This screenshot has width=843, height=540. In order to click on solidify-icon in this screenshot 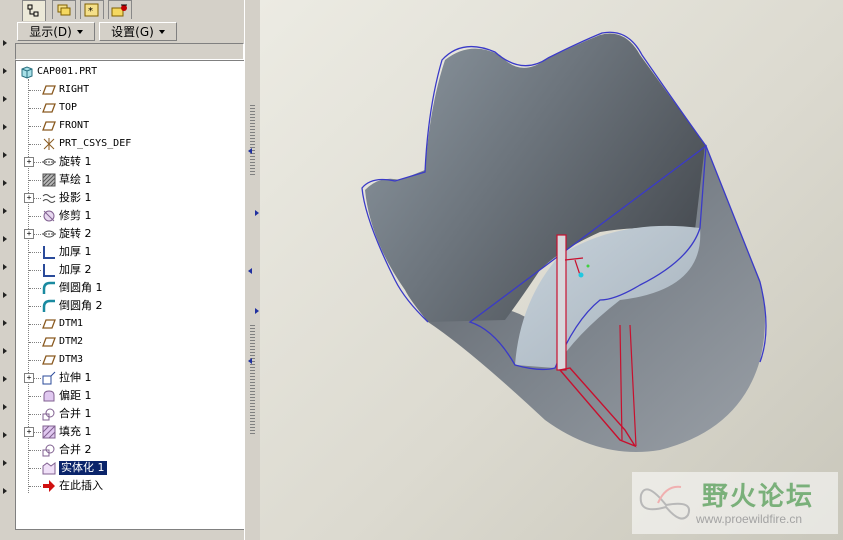, I will do `click(49, 468)`.